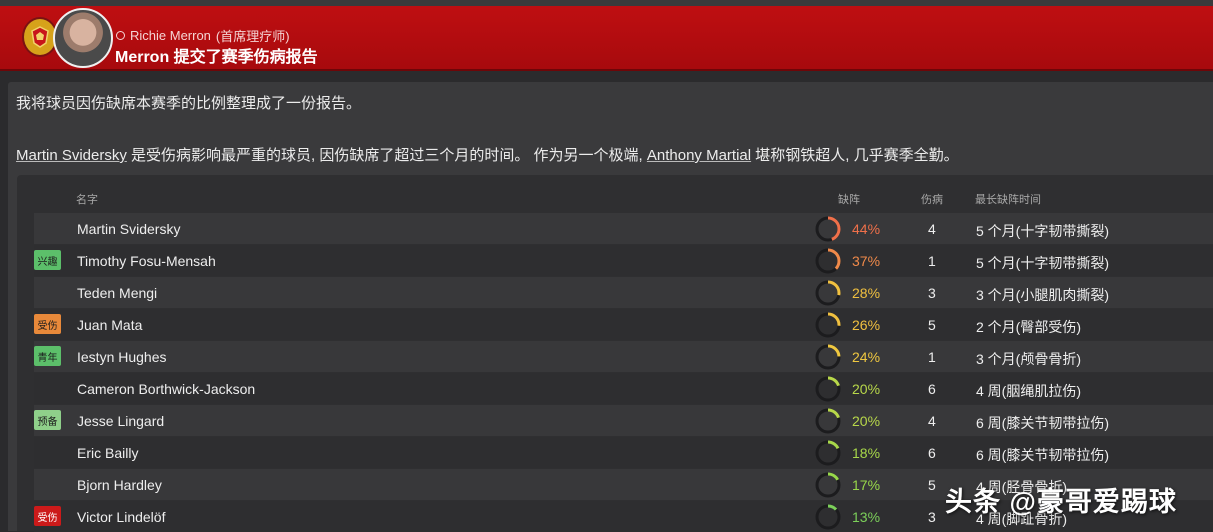 The width and height of the screenshot is (1213, 532). I want to click on player-name: Teden Mengi, so click(117, 293).